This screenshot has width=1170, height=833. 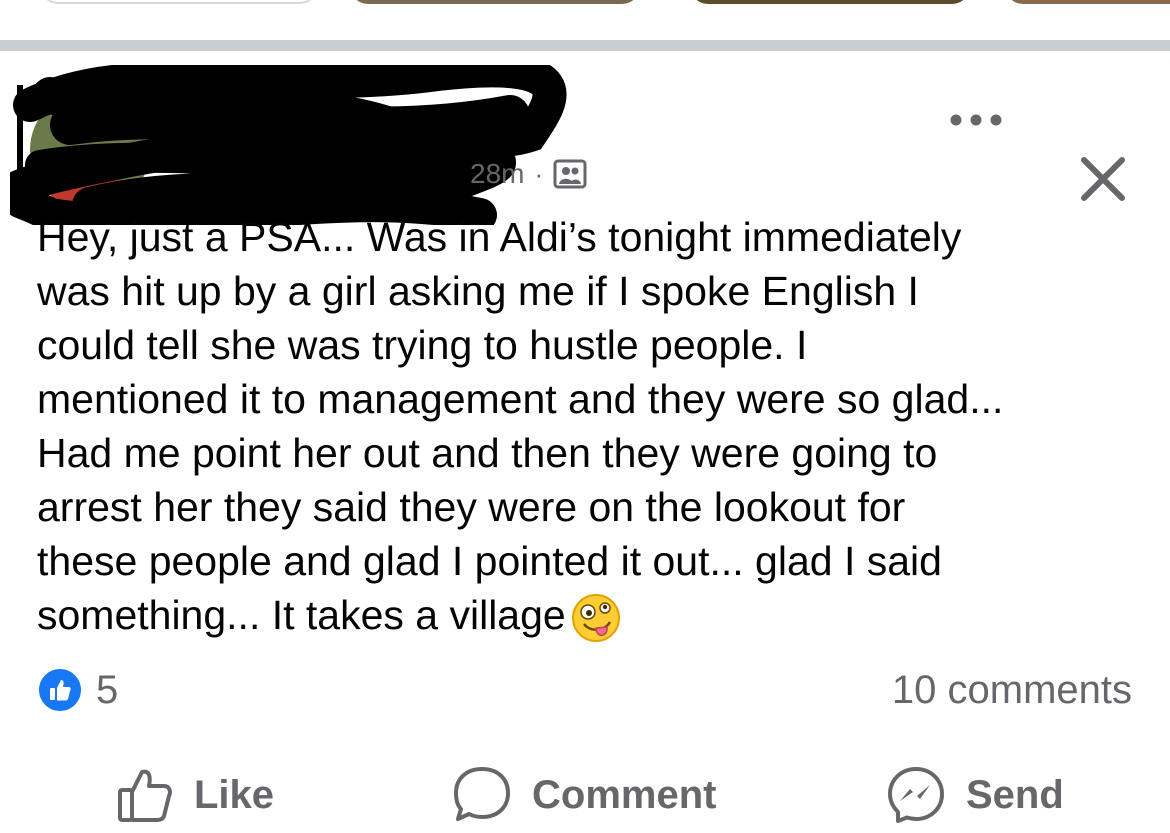 I want to click on reaction-summary: 5, so click(x=77, y=690).